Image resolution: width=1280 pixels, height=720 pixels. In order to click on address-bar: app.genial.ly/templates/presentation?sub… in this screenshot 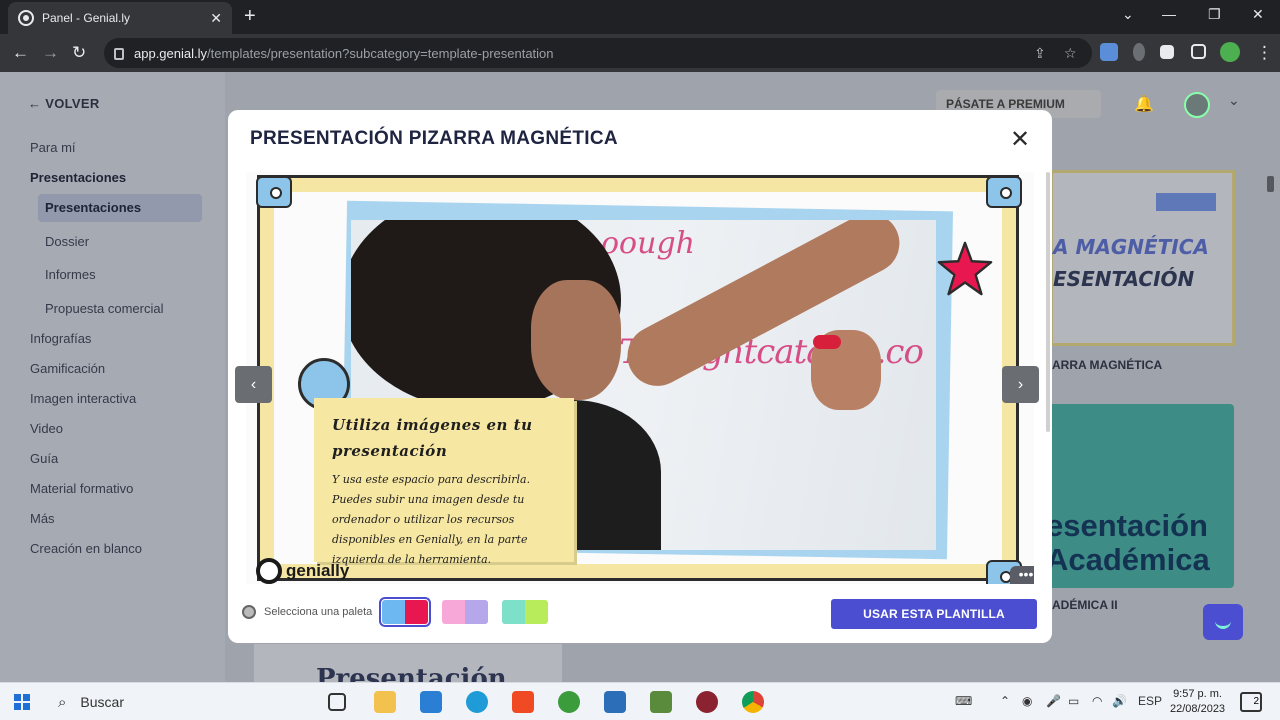, I will do `click(598, 53)`.